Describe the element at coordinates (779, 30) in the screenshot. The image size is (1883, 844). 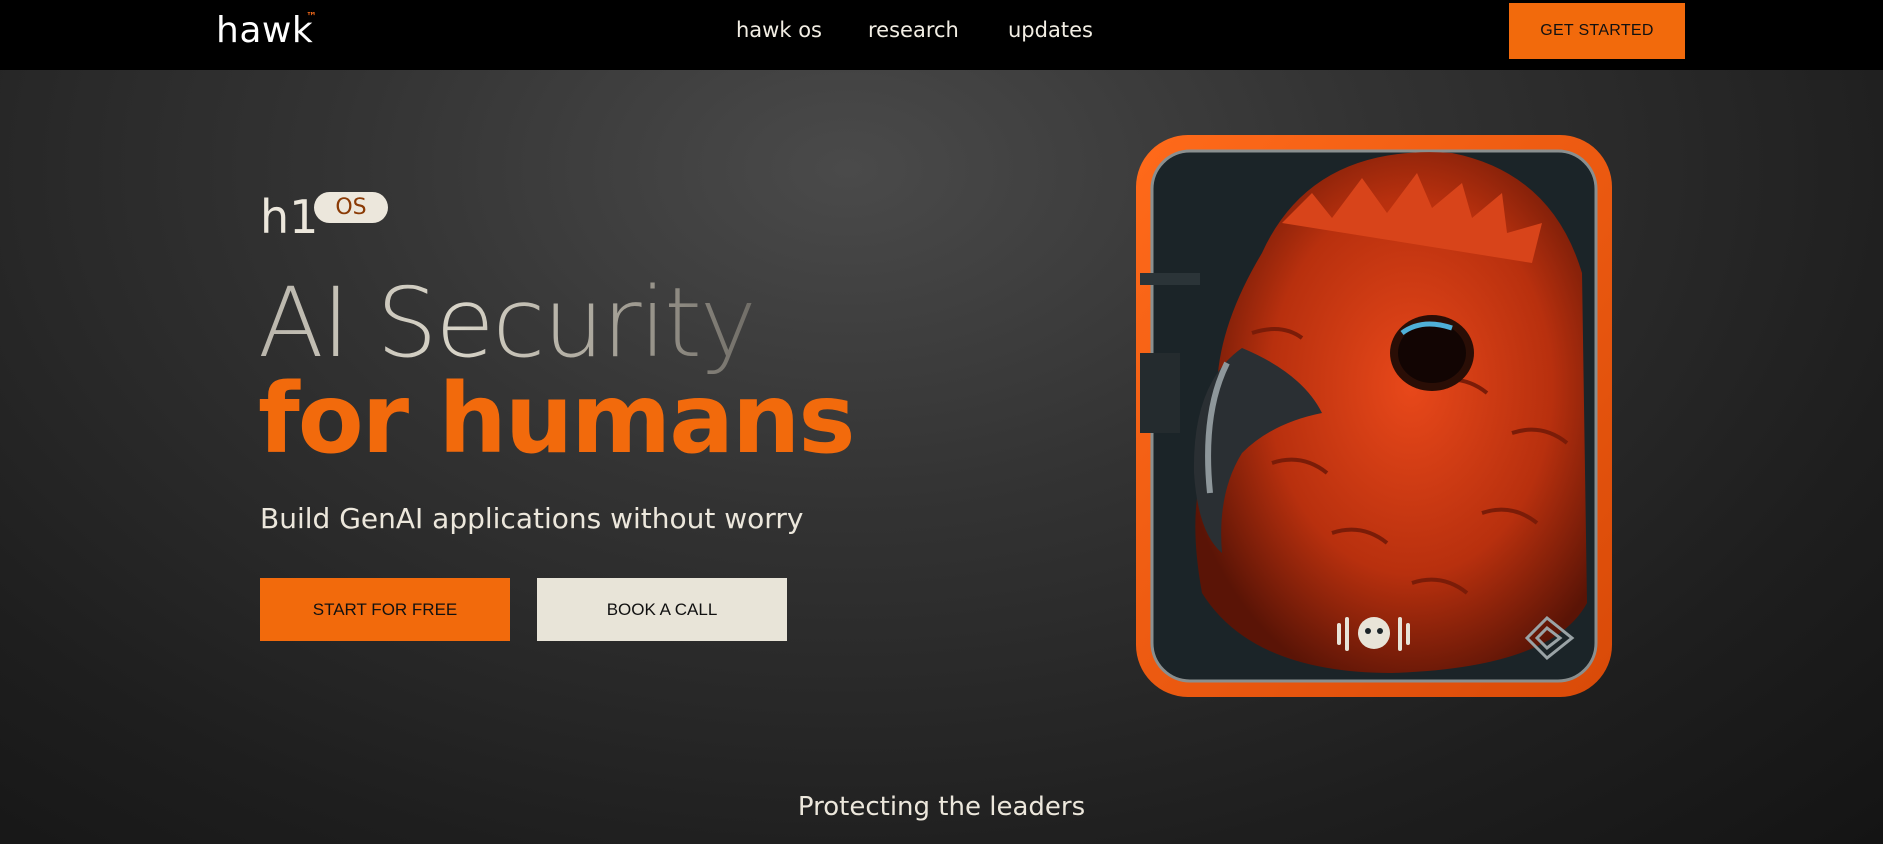
I see `nav-link-hawk-os: hawk os` at that location.